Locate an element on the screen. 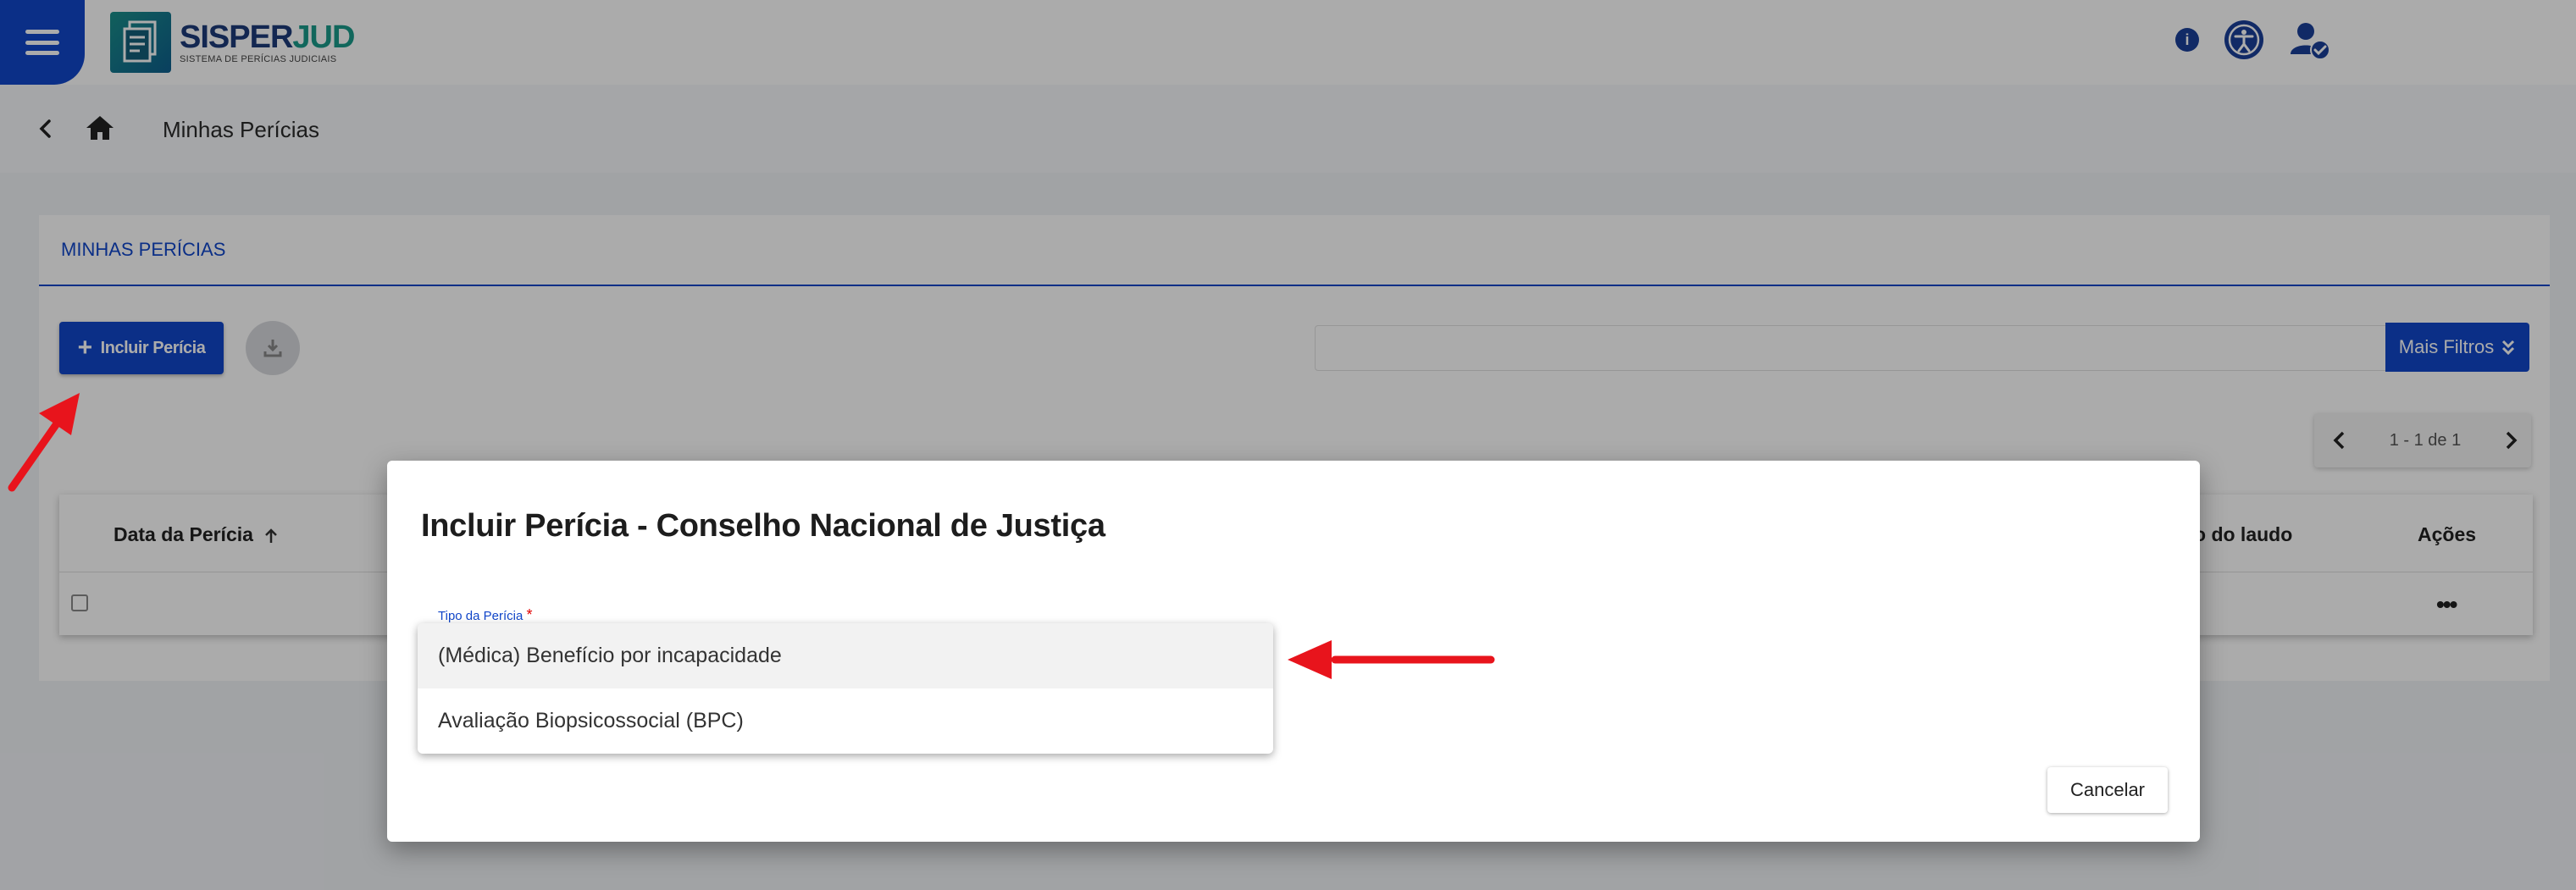 Image resolution: width=2576 pixels, height=890 pixels. cancel-button: Cancelar is located at coordinates (2107, 790).